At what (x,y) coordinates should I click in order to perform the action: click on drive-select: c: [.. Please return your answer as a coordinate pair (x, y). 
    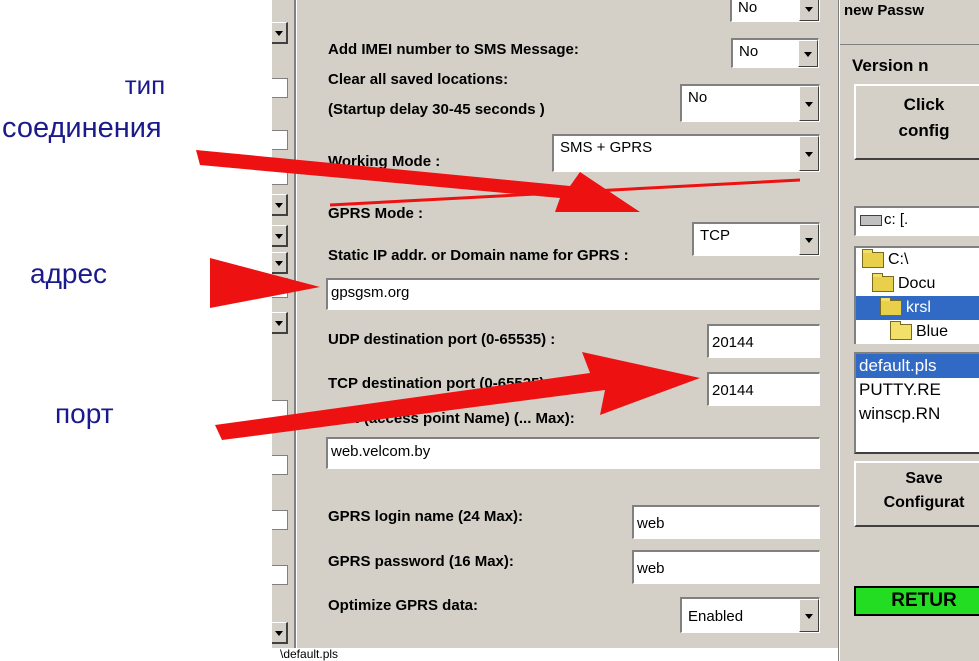
    Looking at the image, I should click on (916, 221).